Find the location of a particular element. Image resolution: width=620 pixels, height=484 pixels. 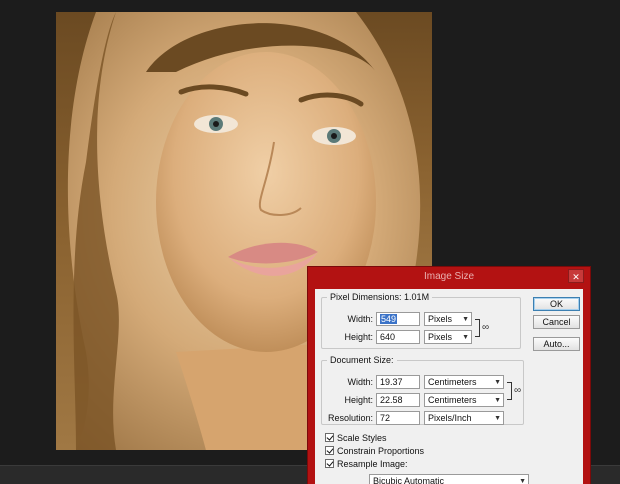

constrain-proportions-label: Constrain Proportions is located at coordinates (381, 451).